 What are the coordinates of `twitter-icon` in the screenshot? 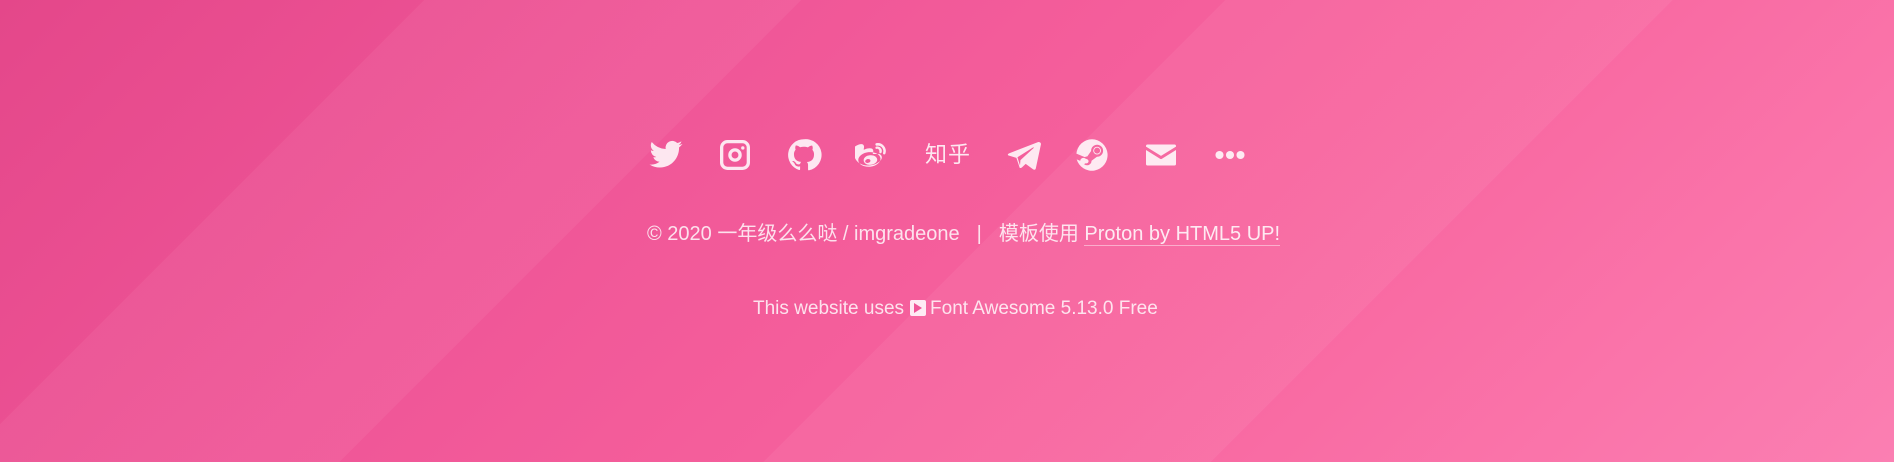 It's located at (666, 155).